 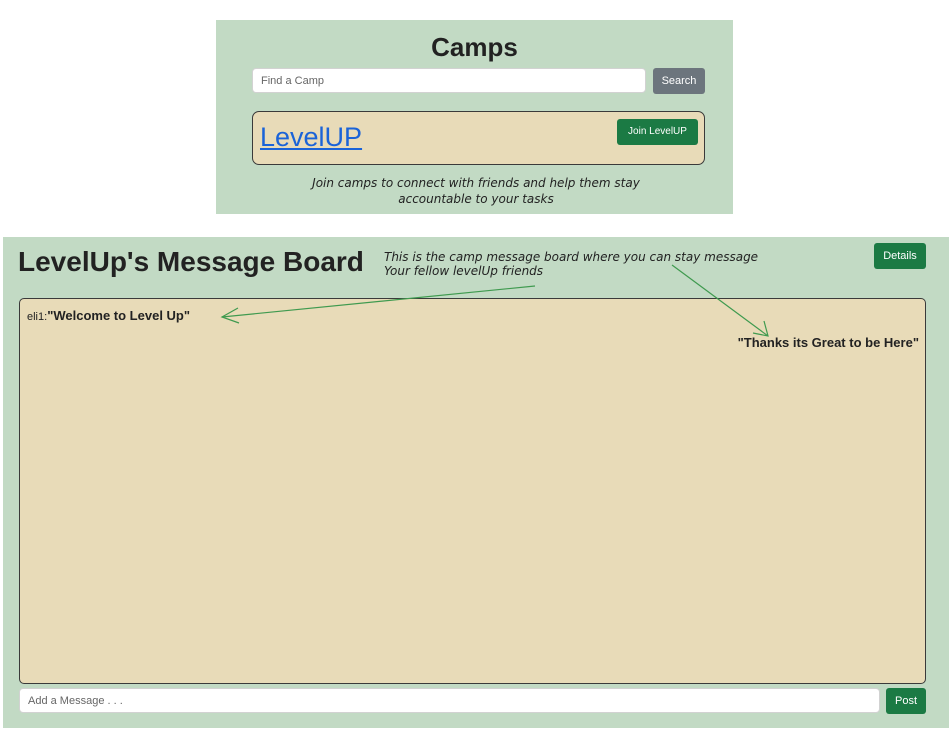 I want to click on camp-card: LevelUP Join LevelUP, so click(x=478, y=138).